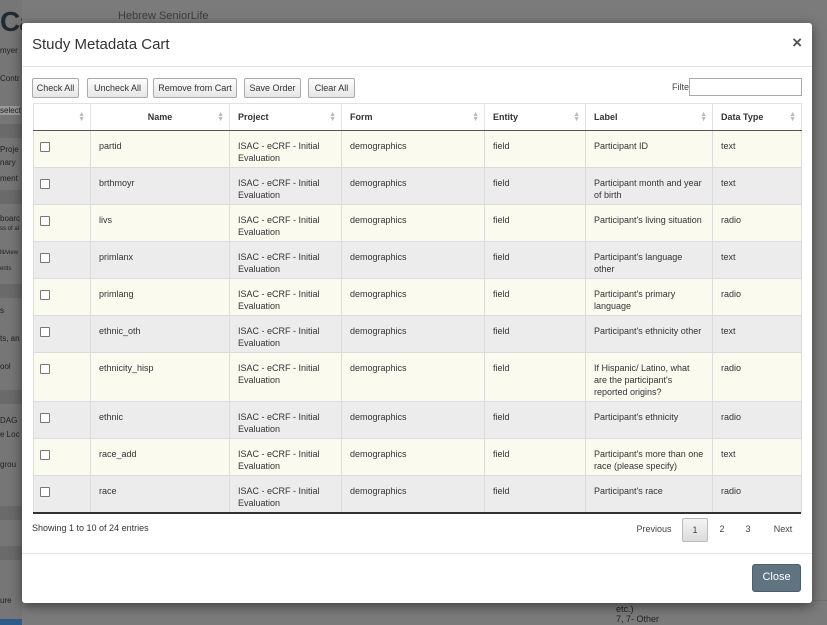 This screenshot has height=625, width=827. What do you see at coordinates (5, 366) in the screenshot?
I see `bg-text: ool` at bounding box center [5, 366].